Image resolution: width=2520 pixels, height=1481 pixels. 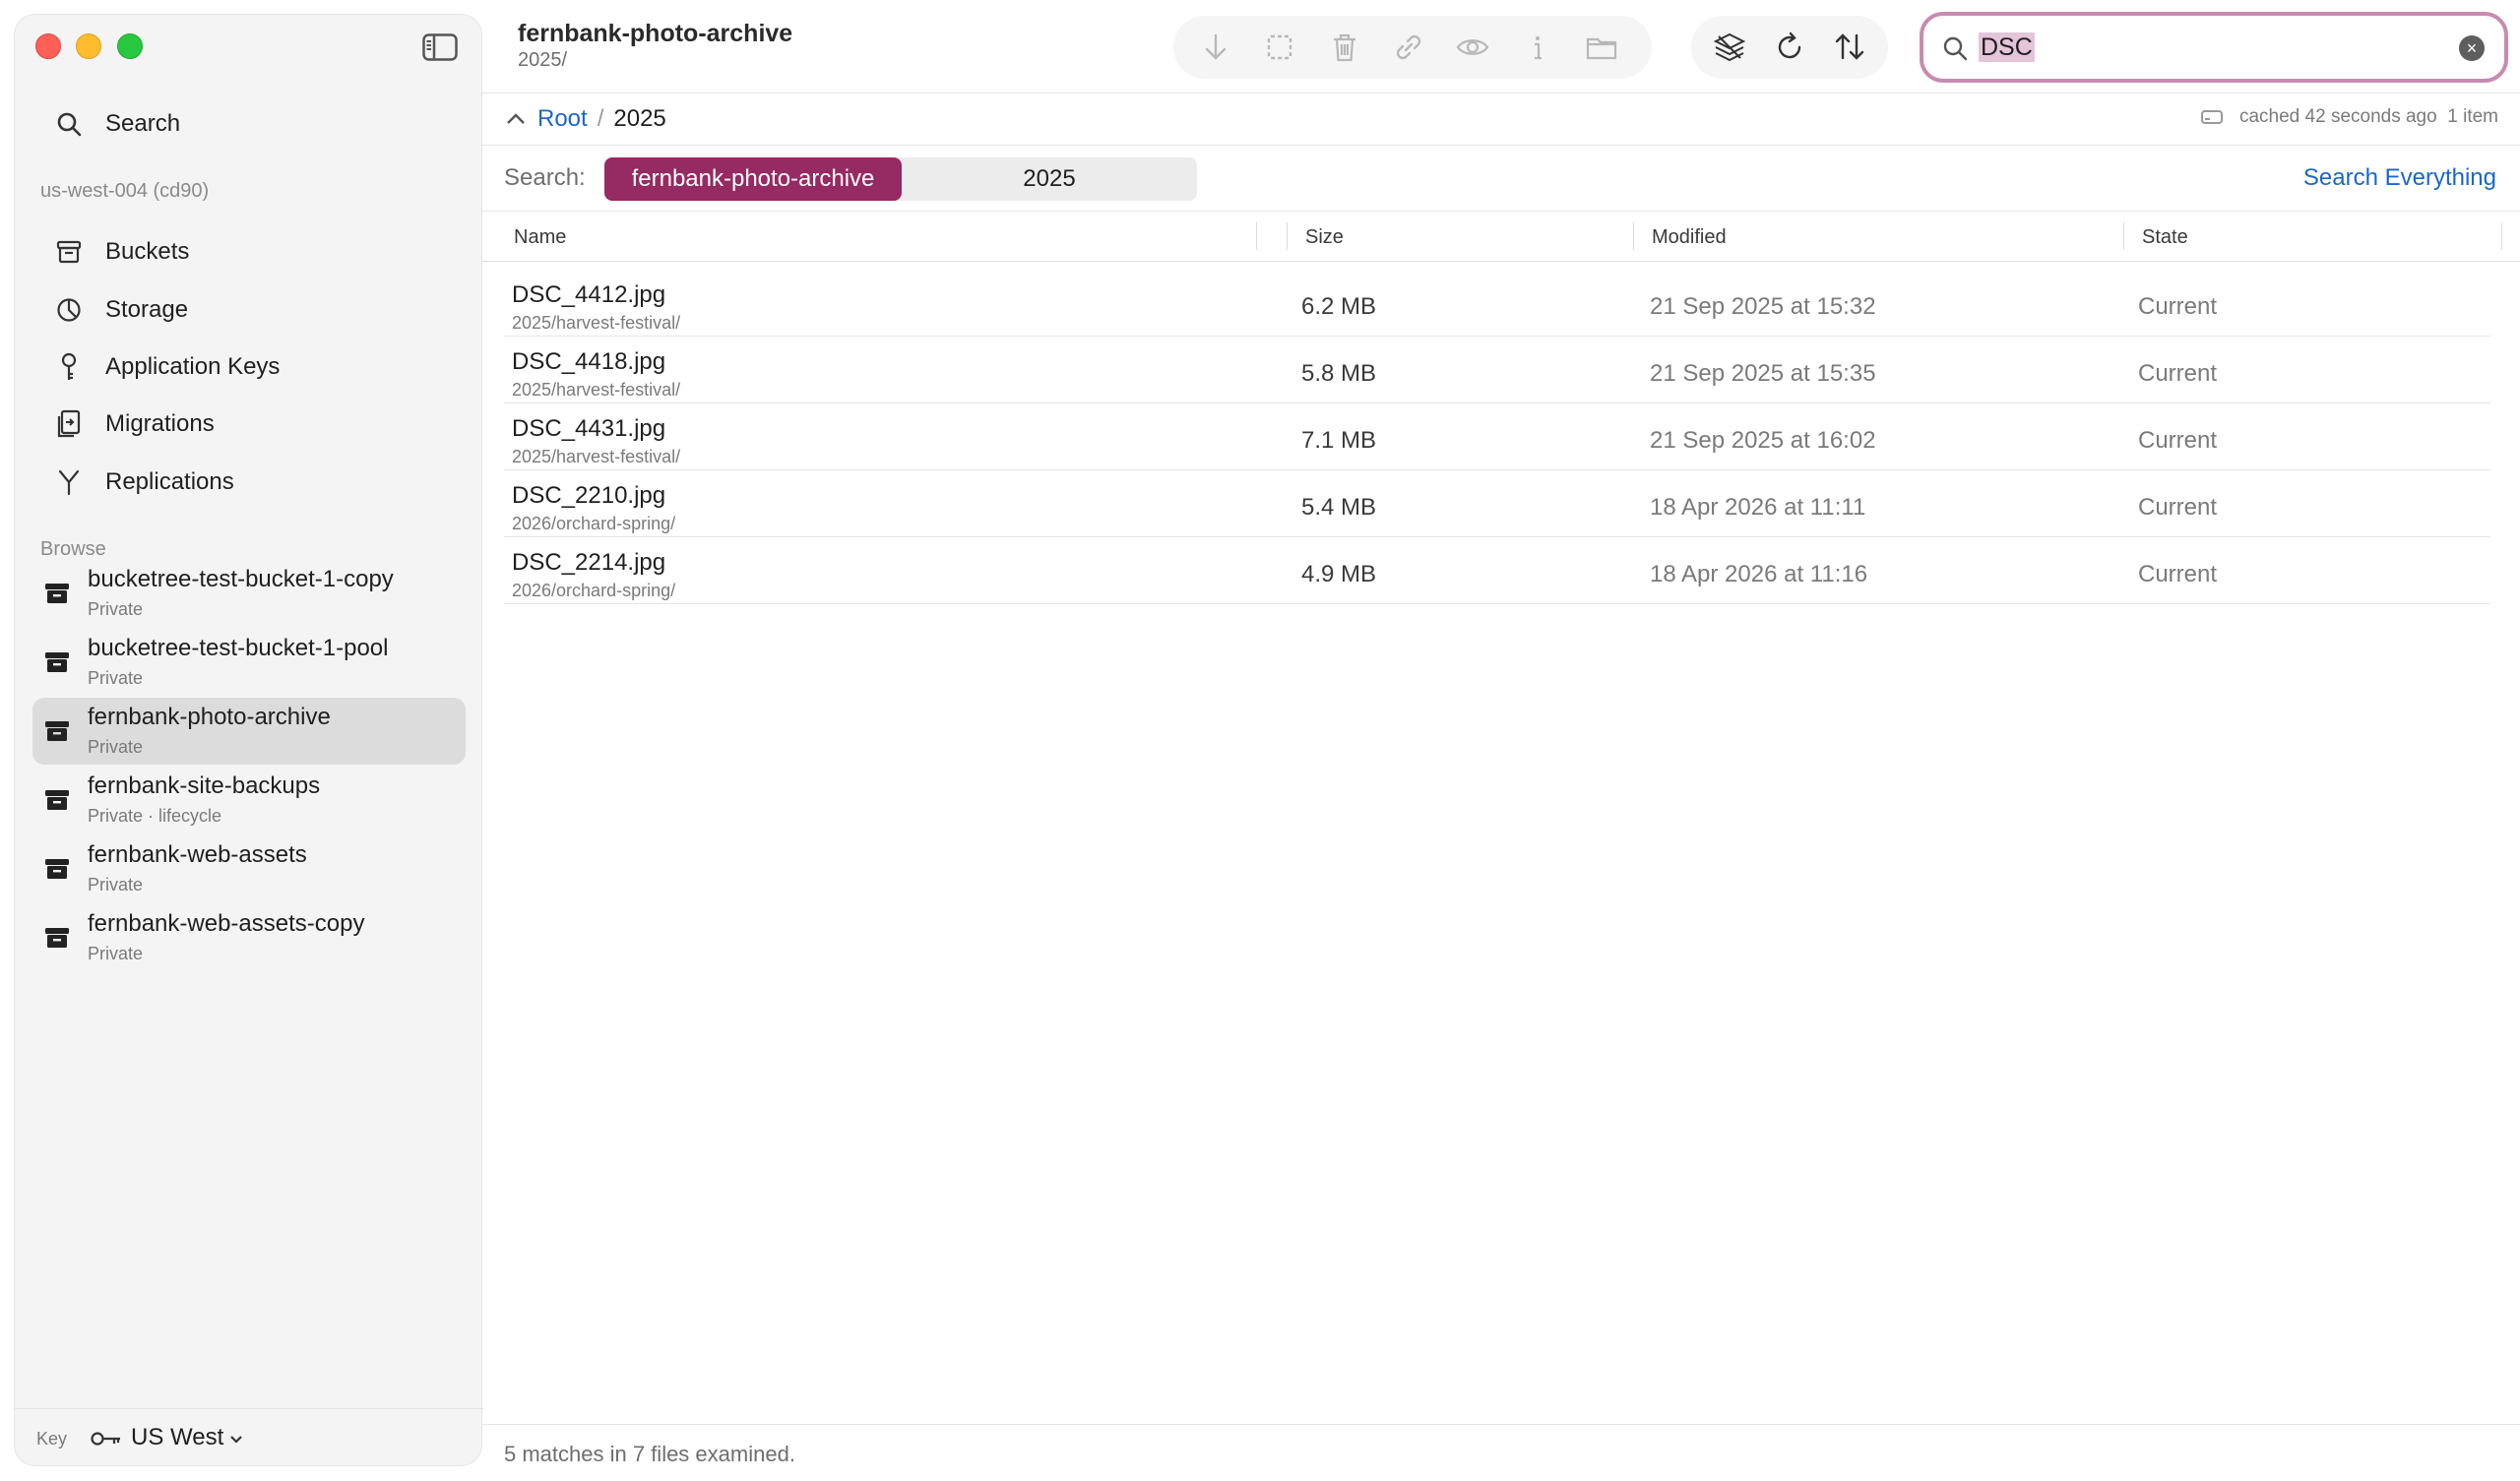 What do you see at coordinates (589, 294) in the screenshot?
I see `file-name: DSC_4412.jpg` at bounding box center [589, 294].